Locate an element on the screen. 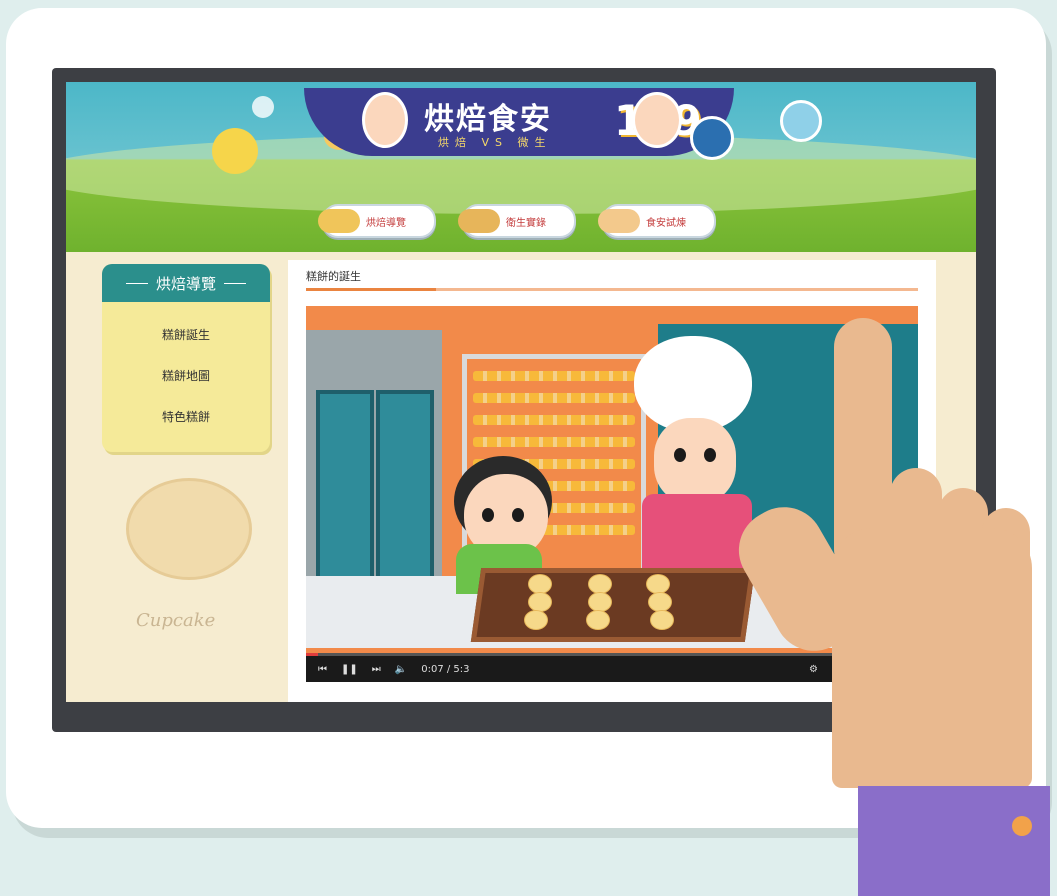  video-time: 0:07 / 5:3 is located at coordinates (445, 669).